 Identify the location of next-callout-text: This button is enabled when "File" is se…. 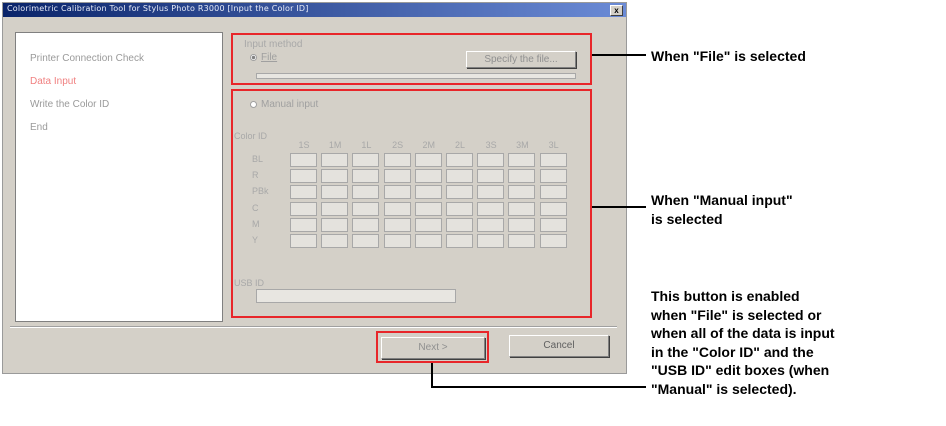
(743, 342).